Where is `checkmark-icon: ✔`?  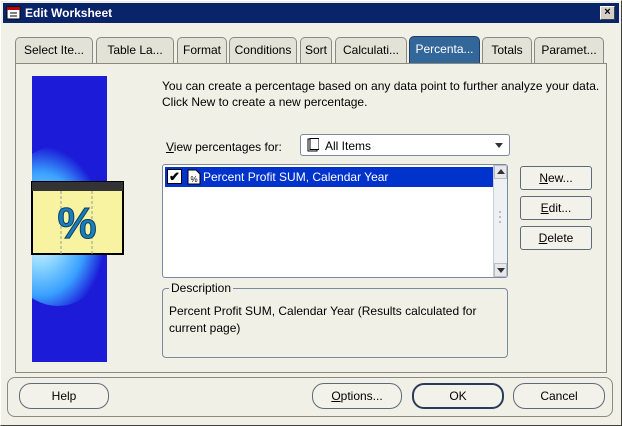 checkmark-icon: ✔ is located at coordinates (174, 176).